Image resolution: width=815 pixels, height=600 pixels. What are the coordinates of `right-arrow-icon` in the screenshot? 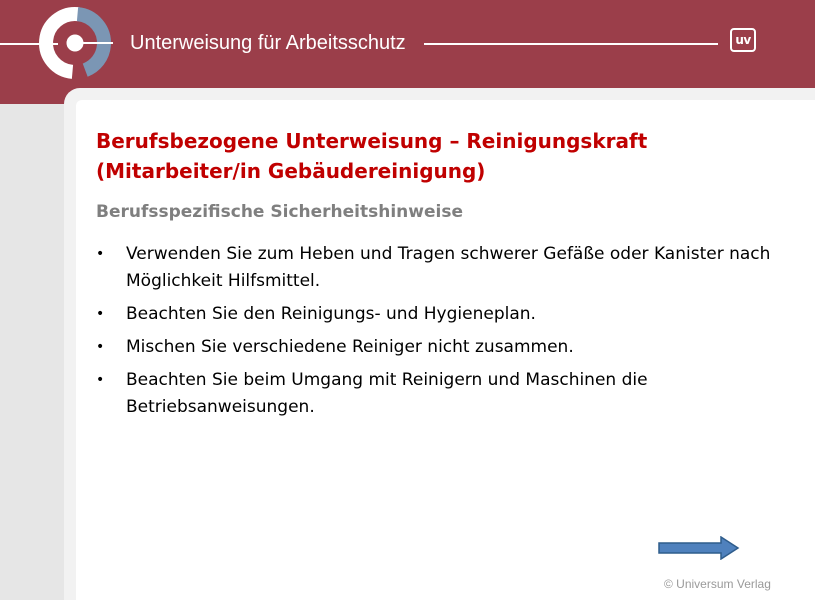 It's located at (699, 548).